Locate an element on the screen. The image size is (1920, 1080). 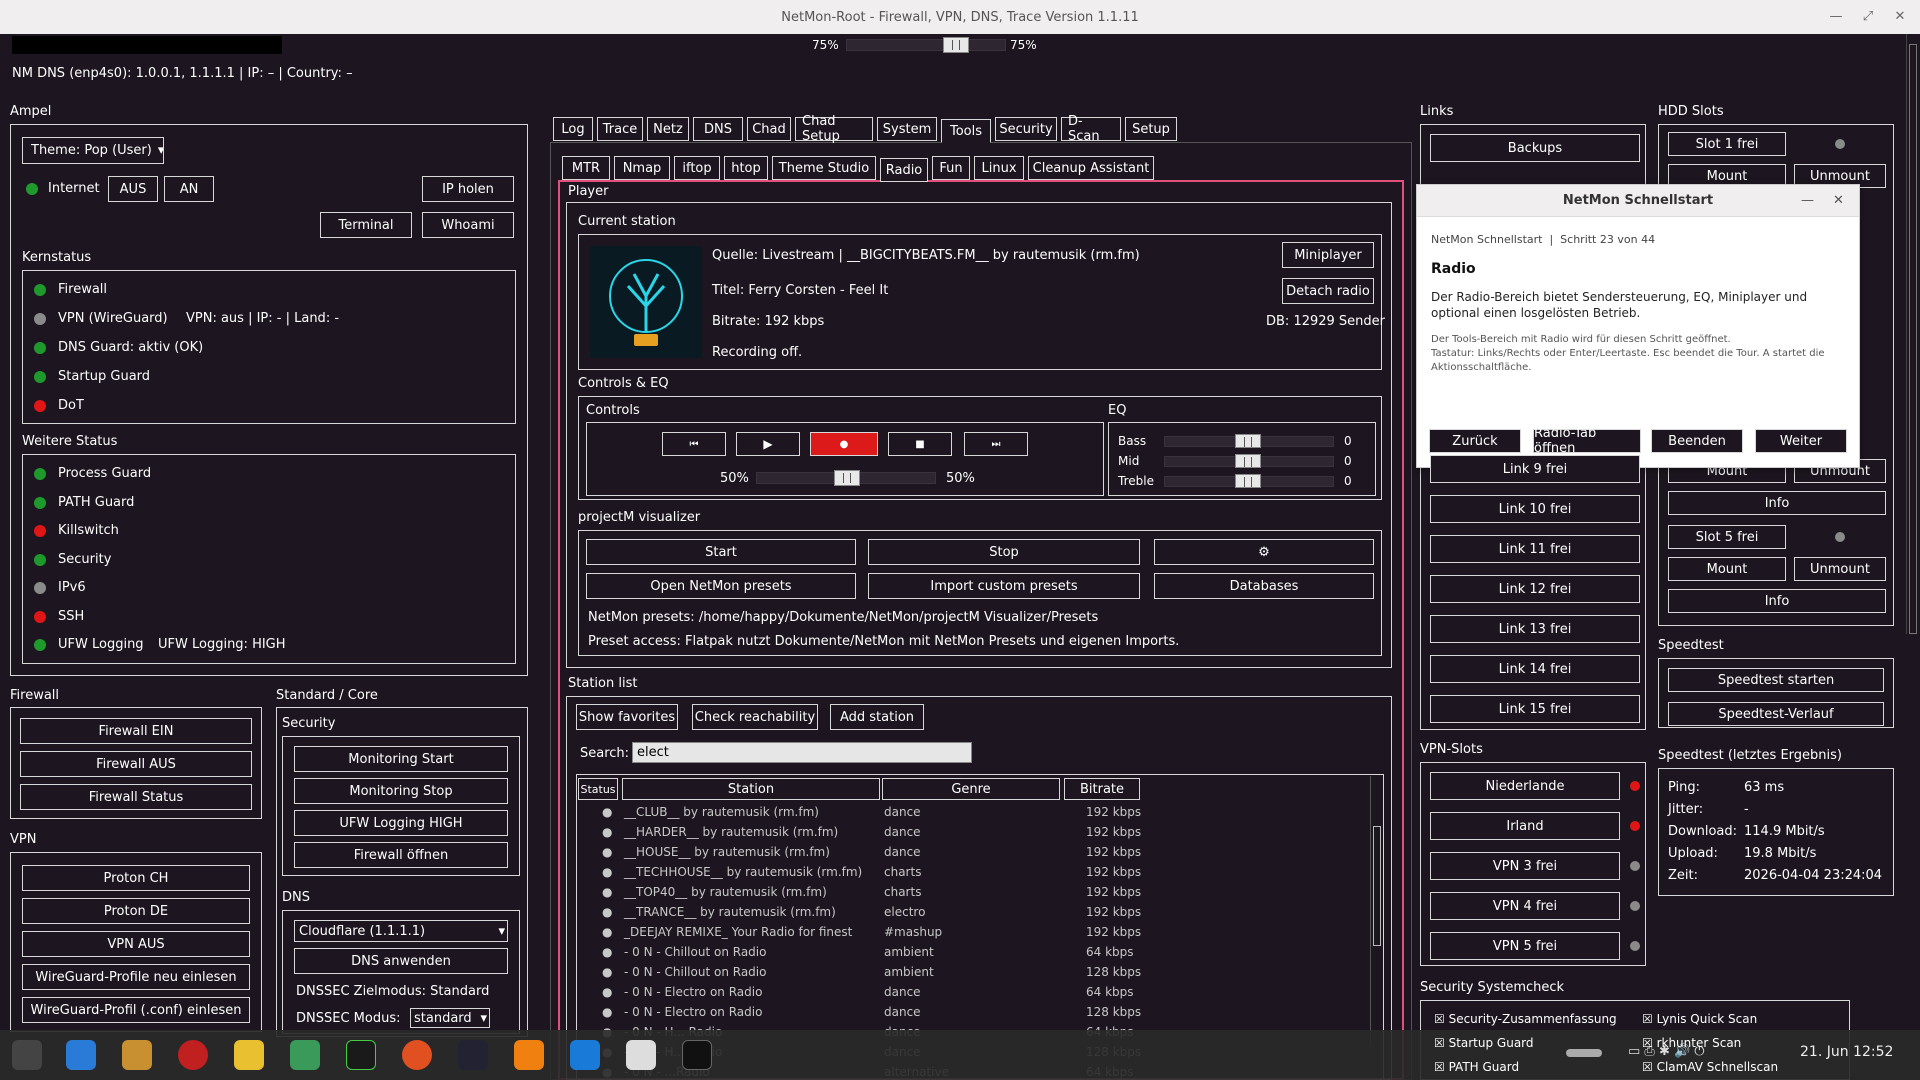
syscheck-item-3: ☒ rkhunter Scan is located at coordinates (1691, 1043).